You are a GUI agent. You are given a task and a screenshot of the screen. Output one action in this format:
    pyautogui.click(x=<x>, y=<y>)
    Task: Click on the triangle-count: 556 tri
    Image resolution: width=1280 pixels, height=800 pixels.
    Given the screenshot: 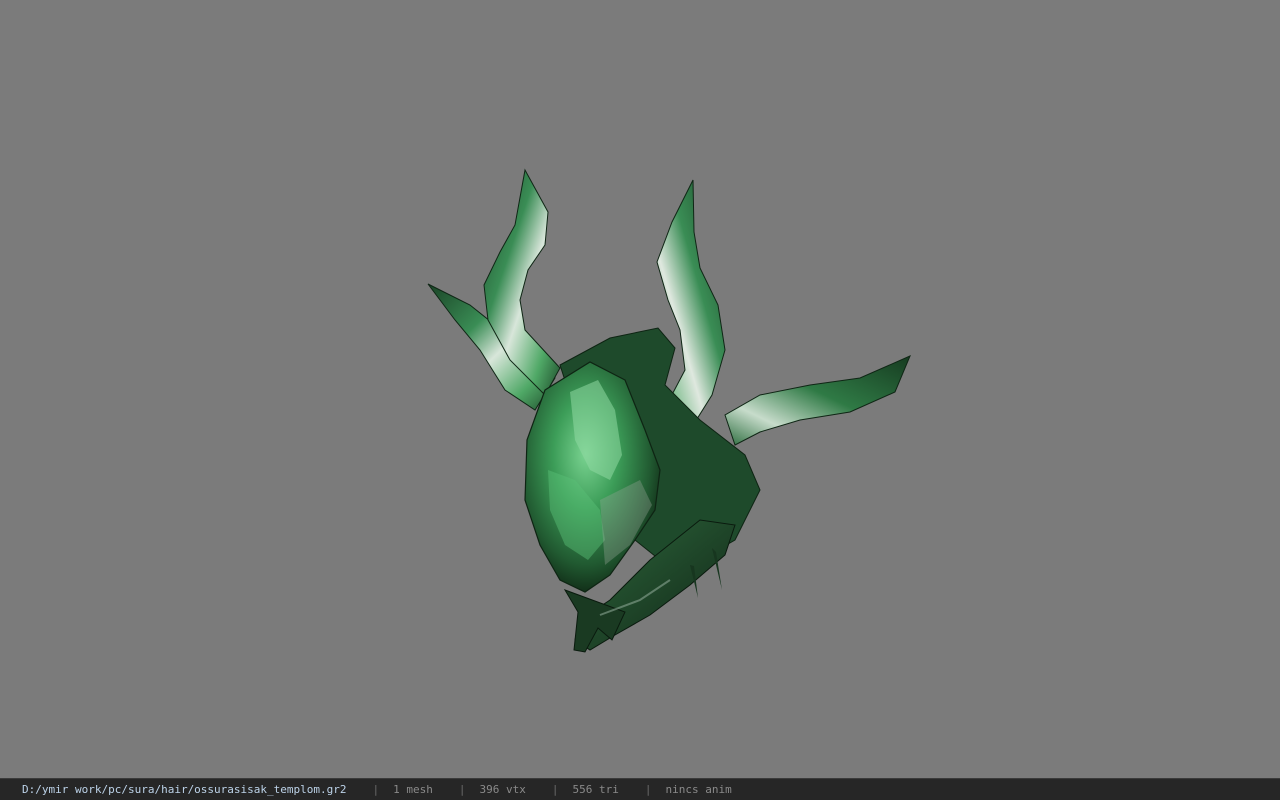 What is the action you would take?
    pyautogui.click(x=595, y=789)
    